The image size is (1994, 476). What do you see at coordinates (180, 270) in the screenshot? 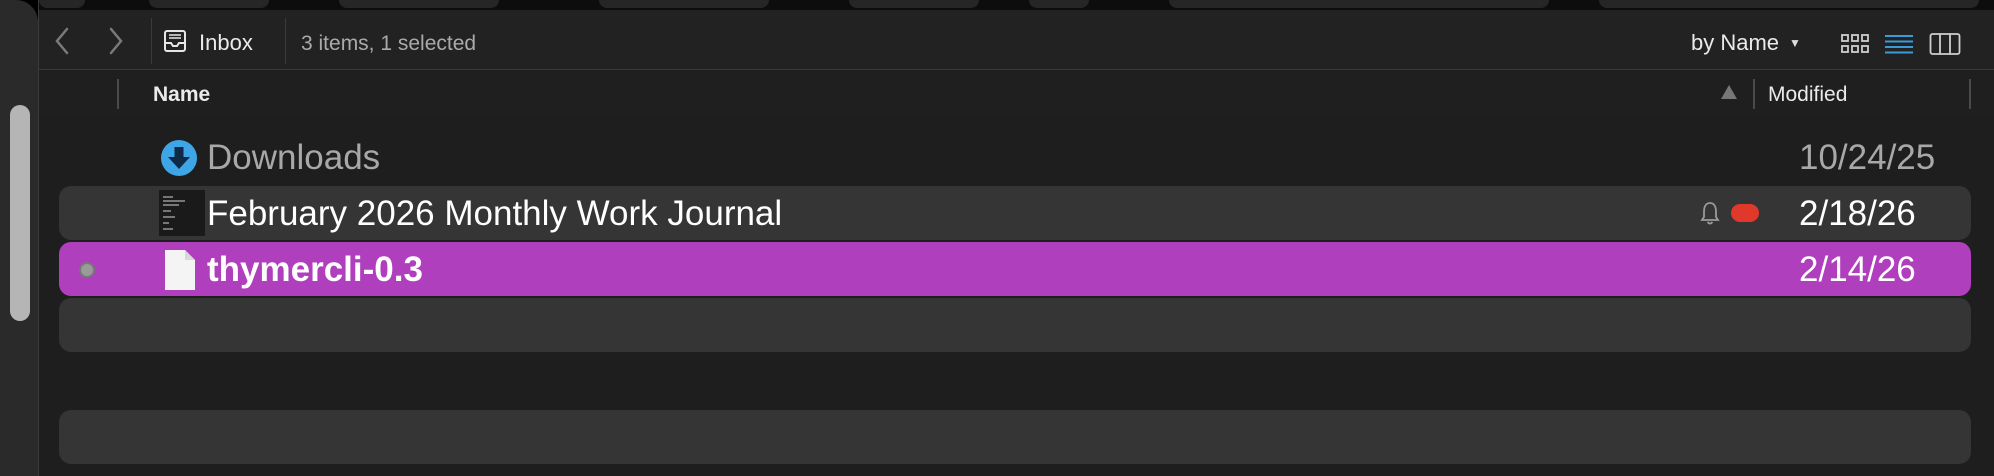
I see `file-icon` at bounding box center [180, 270].